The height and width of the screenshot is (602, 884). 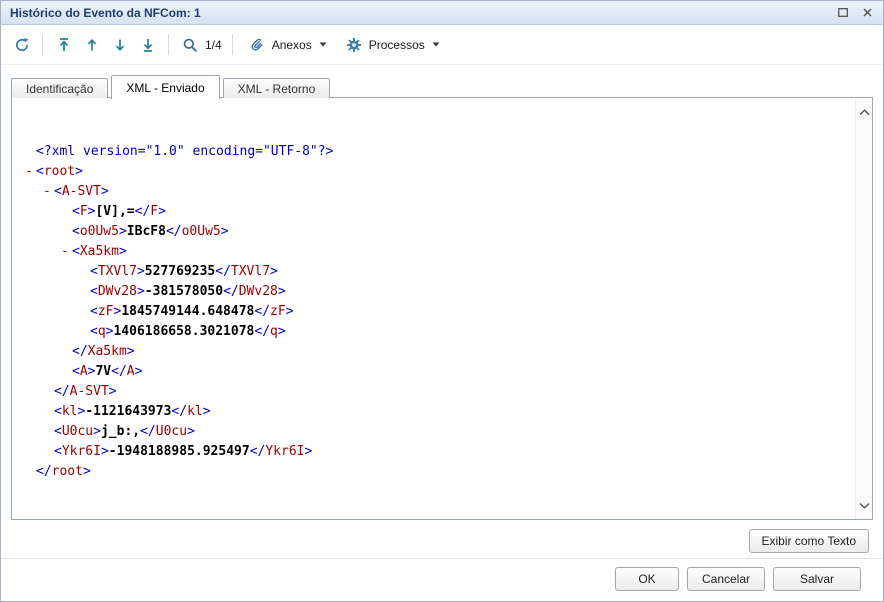 What do you see at coordinates (726, 579) in the screenshot?
I see `cancelar-button: Cancelar` at bounding box center [726, 579].